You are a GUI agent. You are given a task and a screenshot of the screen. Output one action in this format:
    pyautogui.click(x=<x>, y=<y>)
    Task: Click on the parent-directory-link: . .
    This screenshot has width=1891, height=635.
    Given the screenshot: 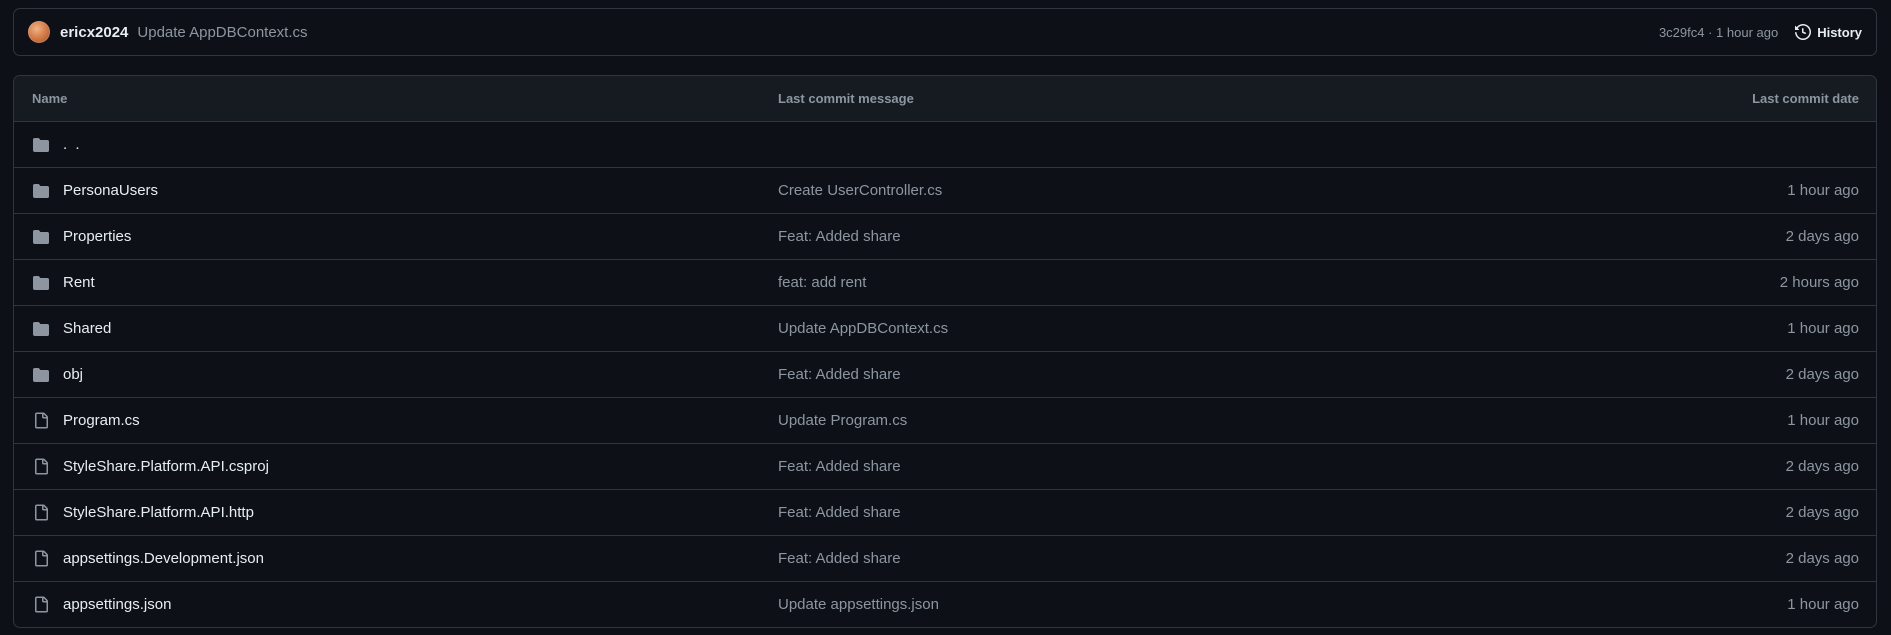 What is the action you would take?
    pyautogui.click(x=72, y=144)
    